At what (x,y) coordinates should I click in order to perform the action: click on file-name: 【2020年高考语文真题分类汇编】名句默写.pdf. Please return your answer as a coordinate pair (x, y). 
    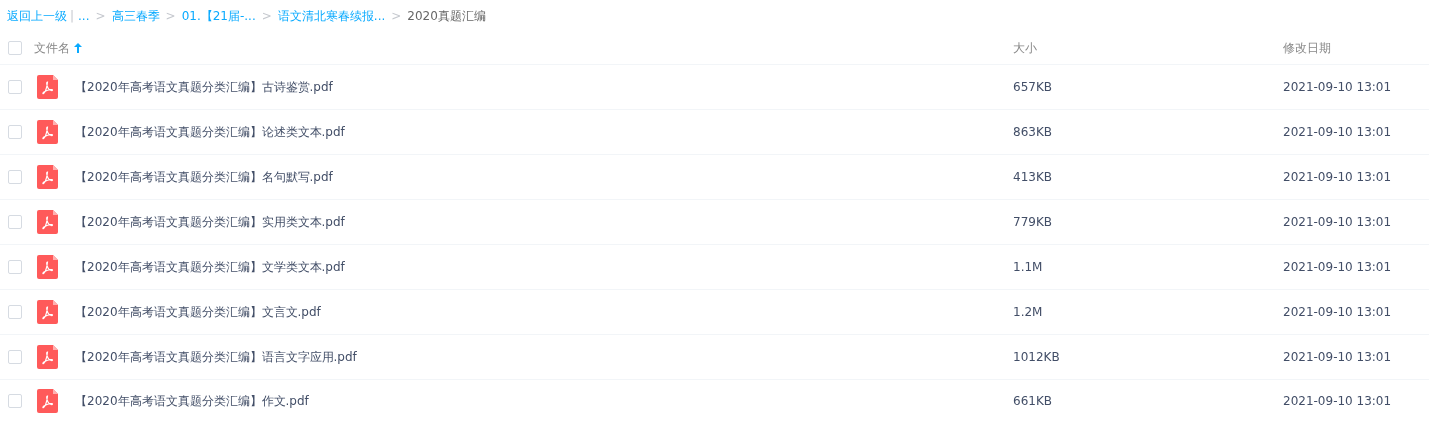
    Looking at the image, I should click on (204, 177).